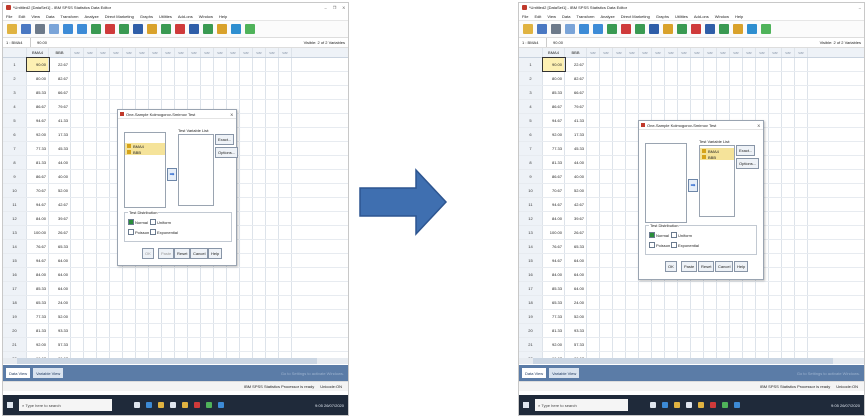 Image resolution: width=867 pixels, height=417 pixels. Describe the element at coordinates (196, 170) in the screenshot. I see `test-variable-list` at that location.